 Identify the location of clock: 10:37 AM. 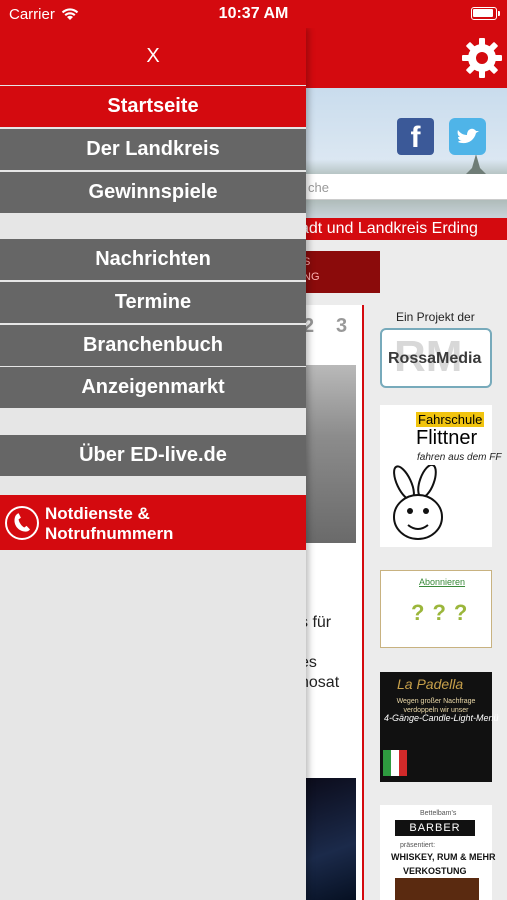
(253, 13).